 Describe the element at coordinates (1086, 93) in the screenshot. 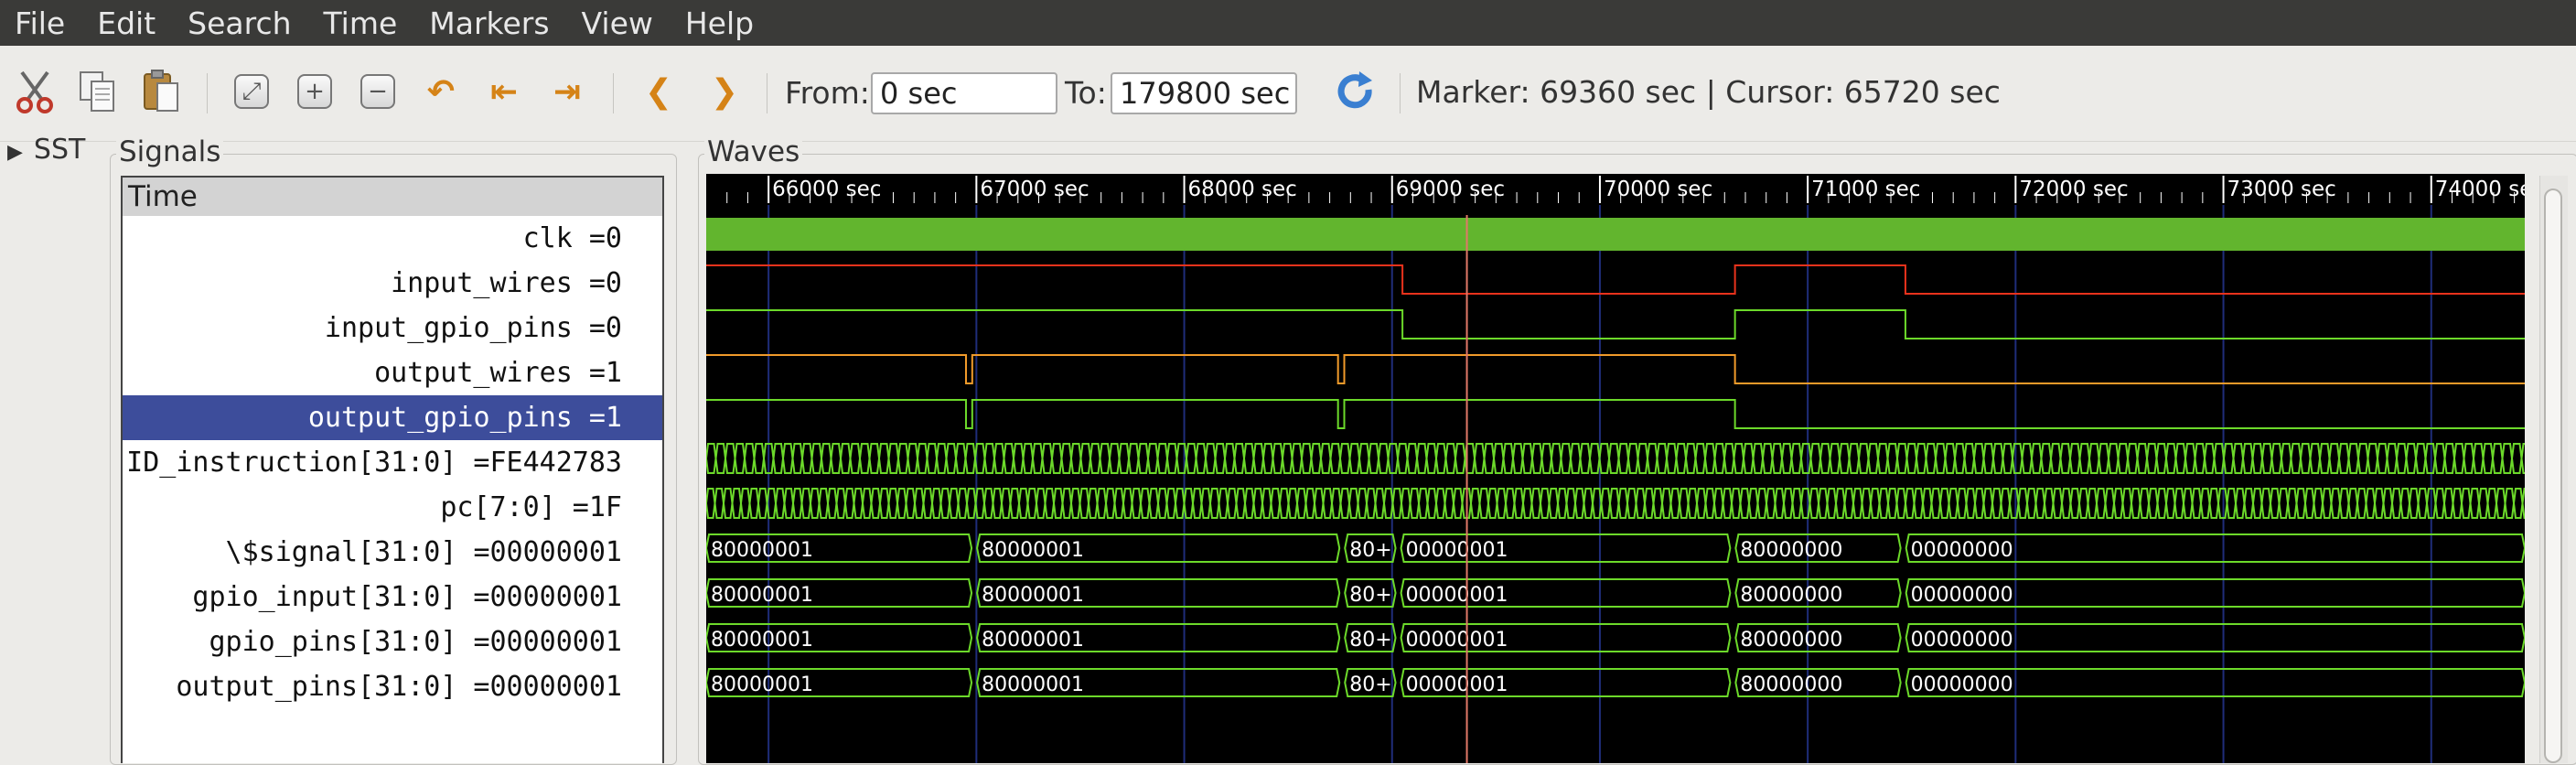

I see `to-label: To:` at that location.